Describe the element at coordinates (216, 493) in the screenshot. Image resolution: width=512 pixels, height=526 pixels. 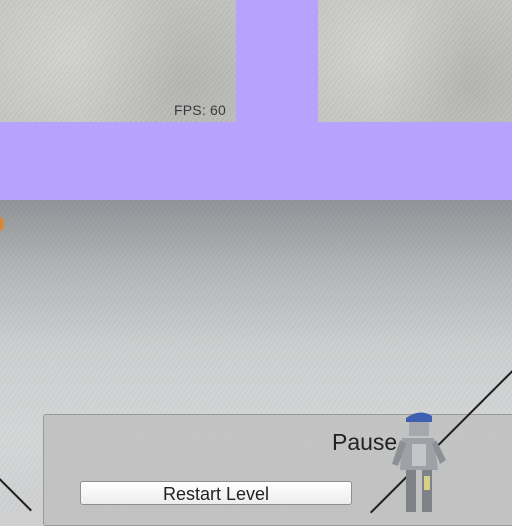
I see `restart-level-button: Restart Level` at that location.